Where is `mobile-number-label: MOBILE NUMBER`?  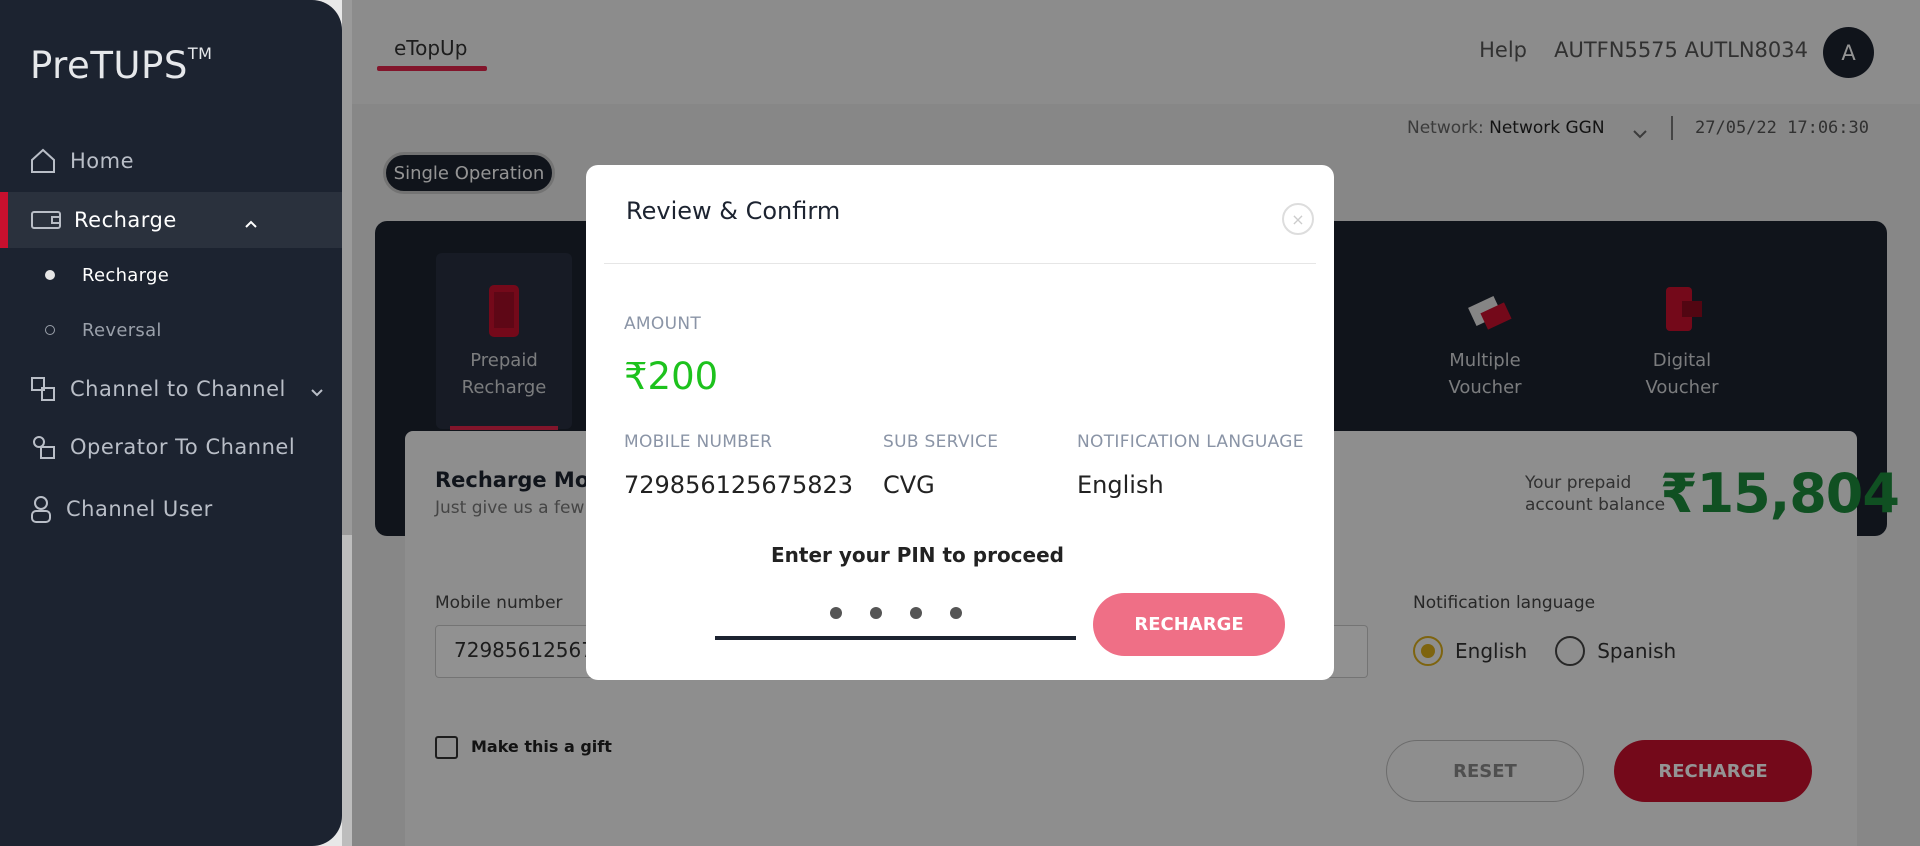
mobile-number-label: MOBILE NUMBER is located at coordinates (698, 442).